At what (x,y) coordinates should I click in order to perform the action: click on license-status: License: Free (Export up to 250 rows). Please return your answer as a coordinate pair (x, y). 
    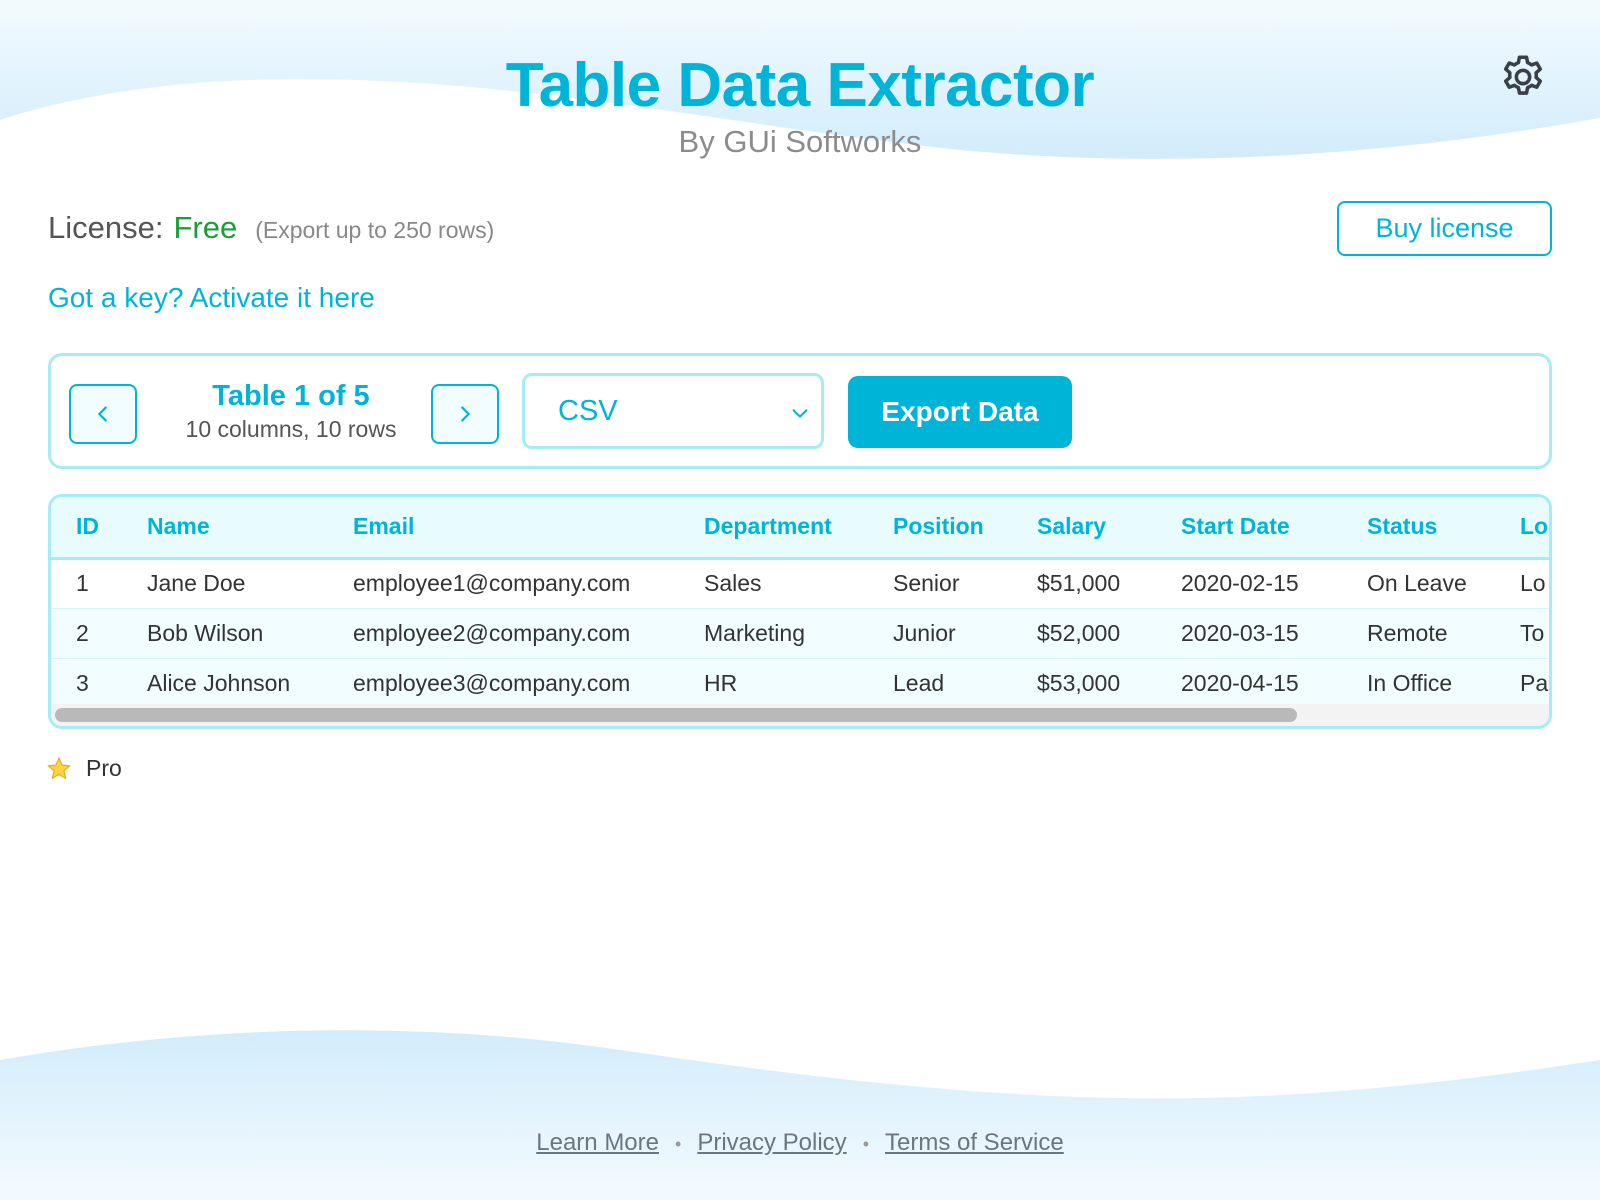
    Looking at the image, I should click on (271, 228).